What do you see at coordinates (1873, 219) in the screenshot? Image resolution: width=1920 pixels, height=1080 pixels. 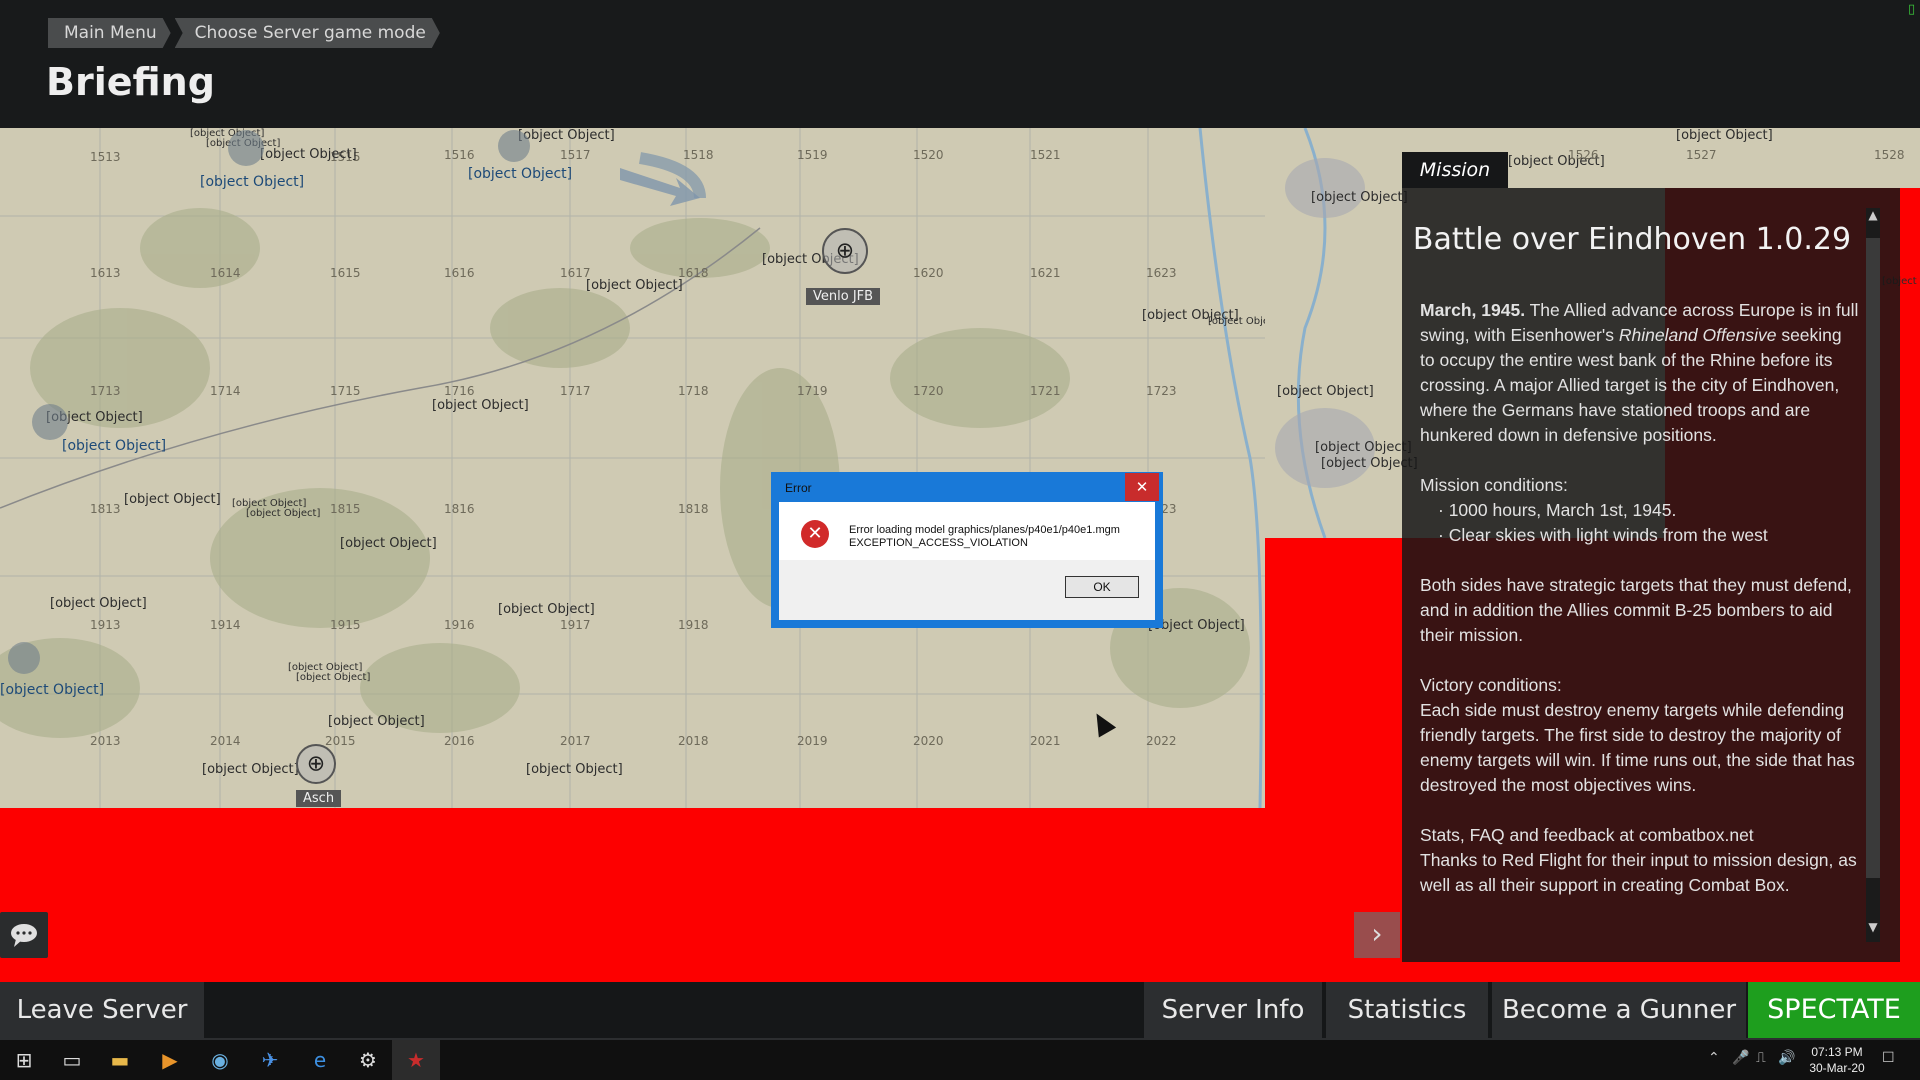 I see `scroll-up-icon: ▲` at bounding box center [1873, 219].